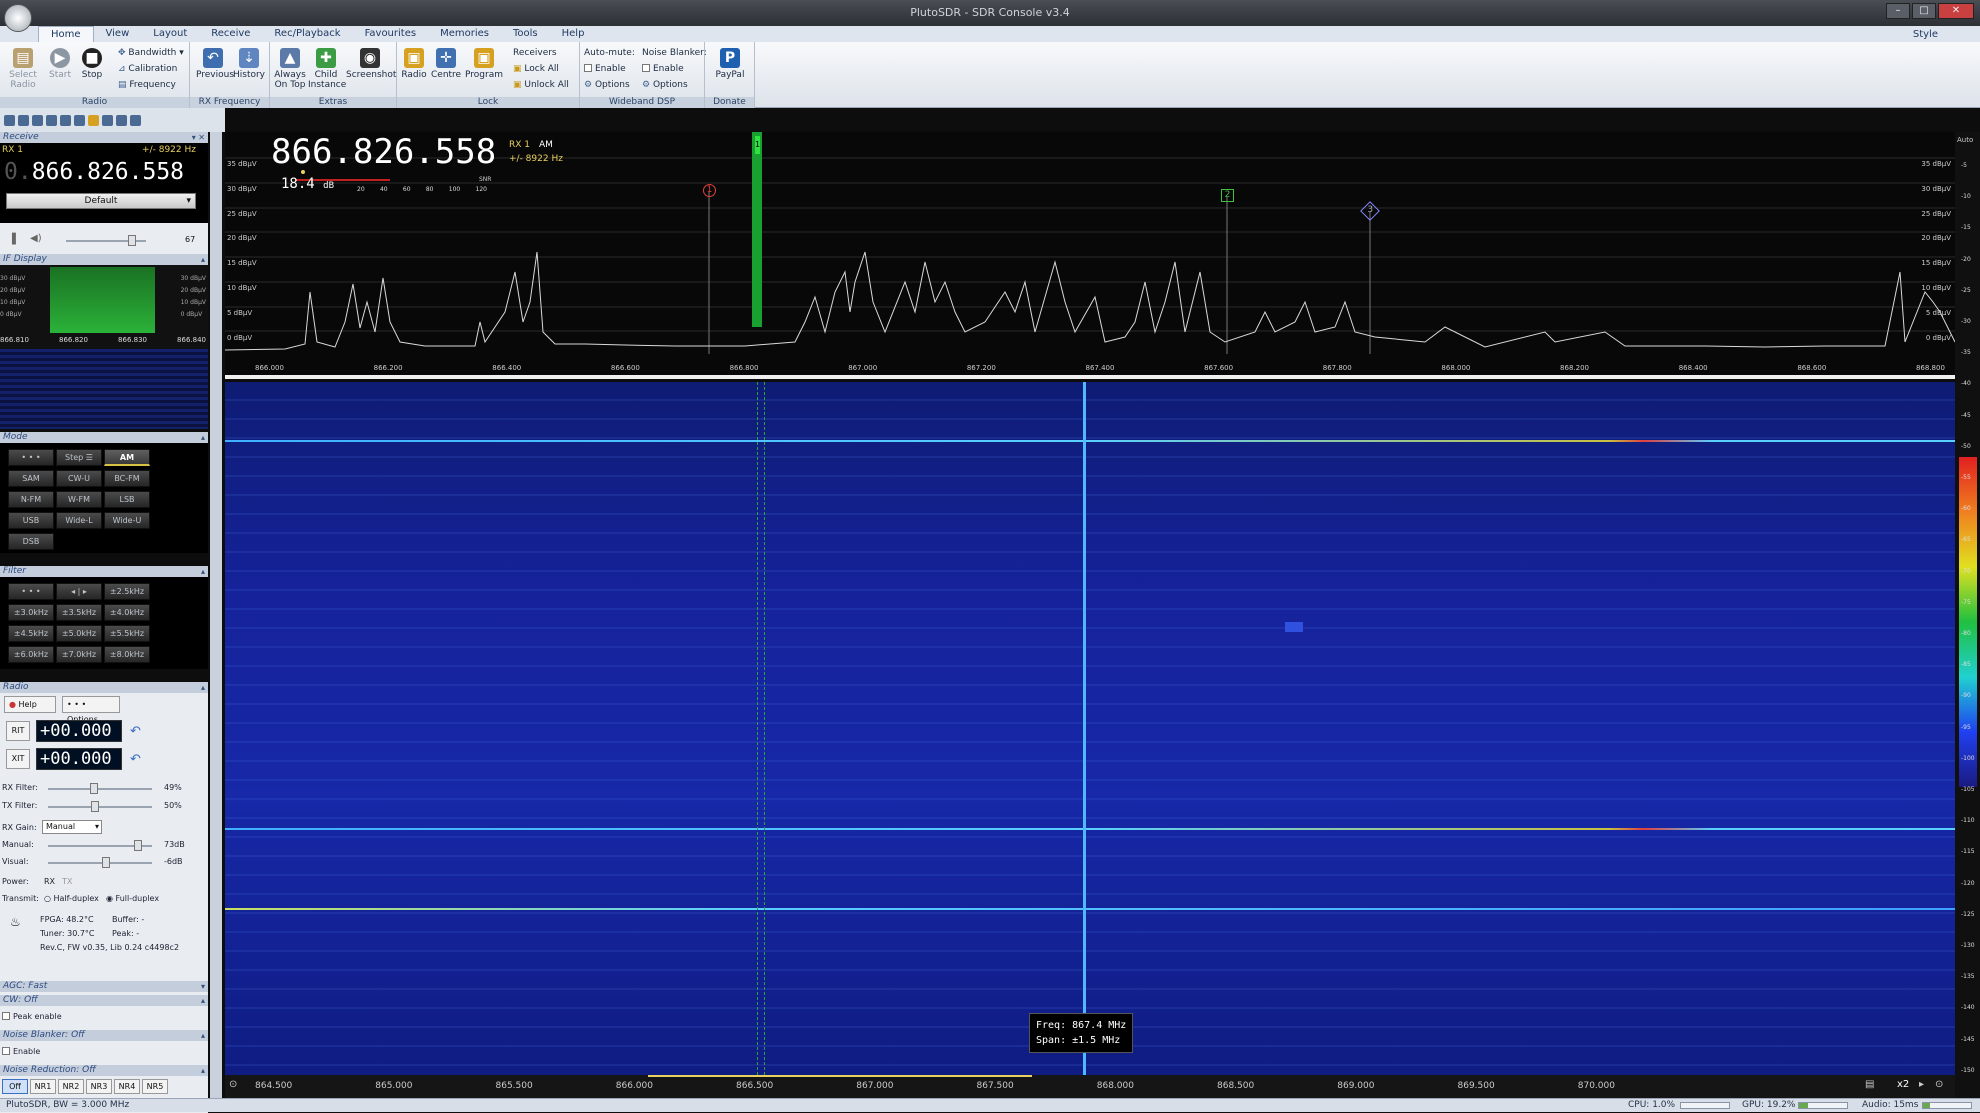 The width and height of the screenshot is (1980, 1113). What do you see at coordinates (663, 69) in the screenshot?
I see `noise-blanker-enable-checkbox: Enable` at bounding box center [663, 69].